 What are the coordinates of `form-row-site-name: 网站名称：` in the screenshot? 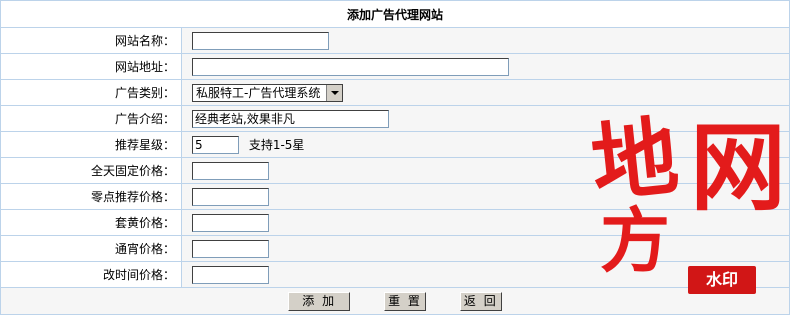 It's located at (395, 40).